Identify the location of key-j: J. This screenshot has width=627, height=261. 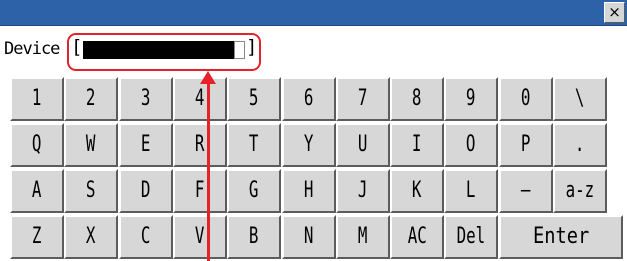
(363, 191).